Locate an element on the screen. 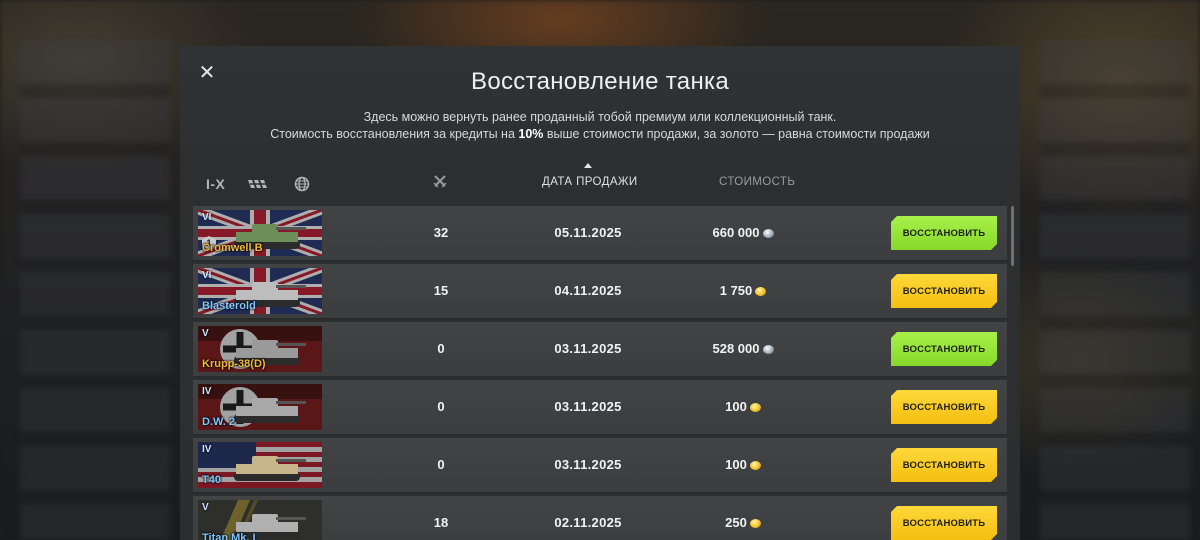 The width and height of the screenshot is (1200, 540). battles-column-header is located at coordinates (440, 182).